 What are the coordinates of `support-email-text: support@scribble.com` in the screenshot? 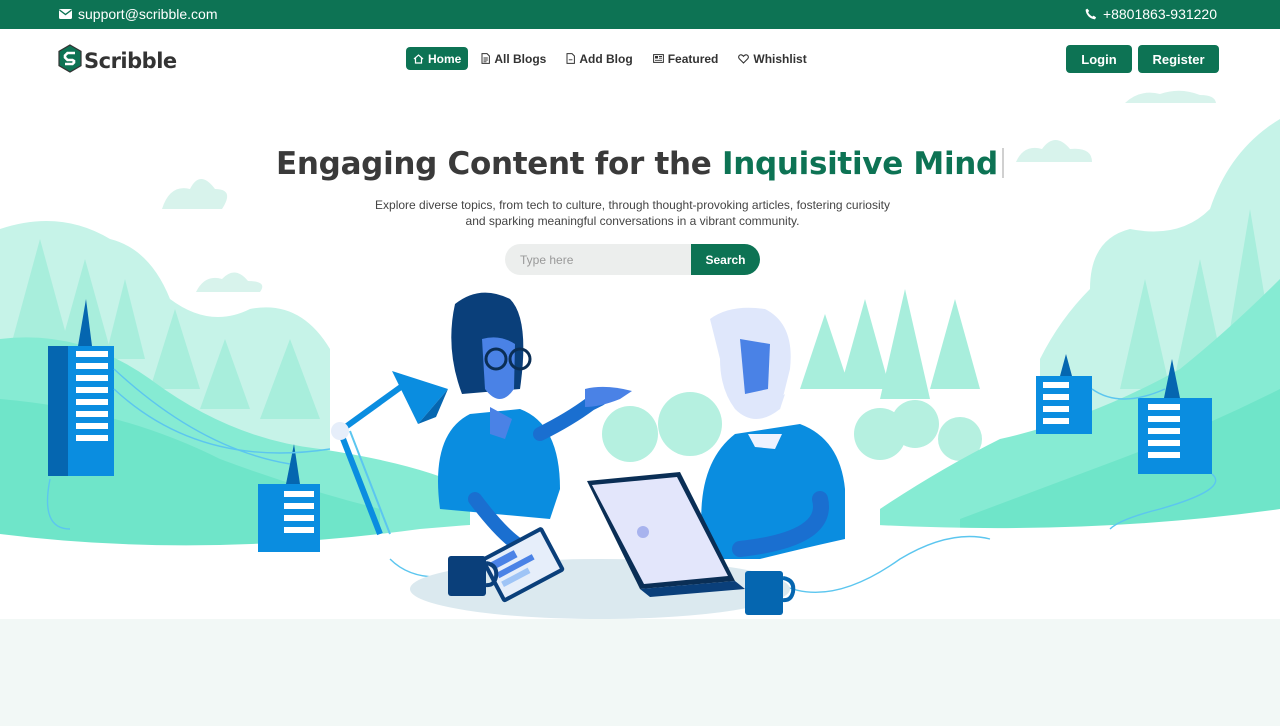 It's located at (148, 14).